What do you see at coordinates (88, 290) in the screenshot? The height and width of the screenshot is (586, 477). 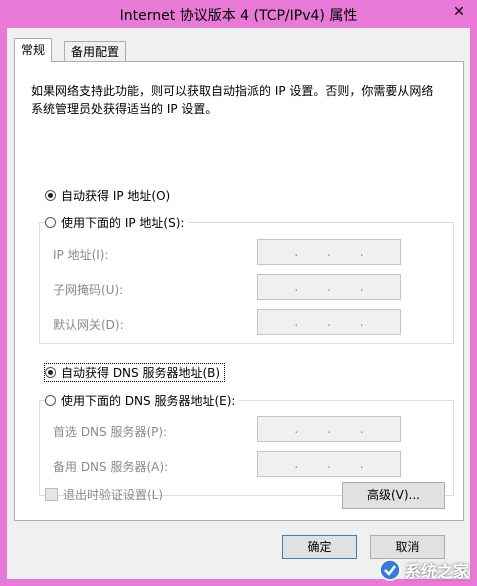 I see `subnet-mask-label: 子网掩码(U):` at bounding box center [88, 290].